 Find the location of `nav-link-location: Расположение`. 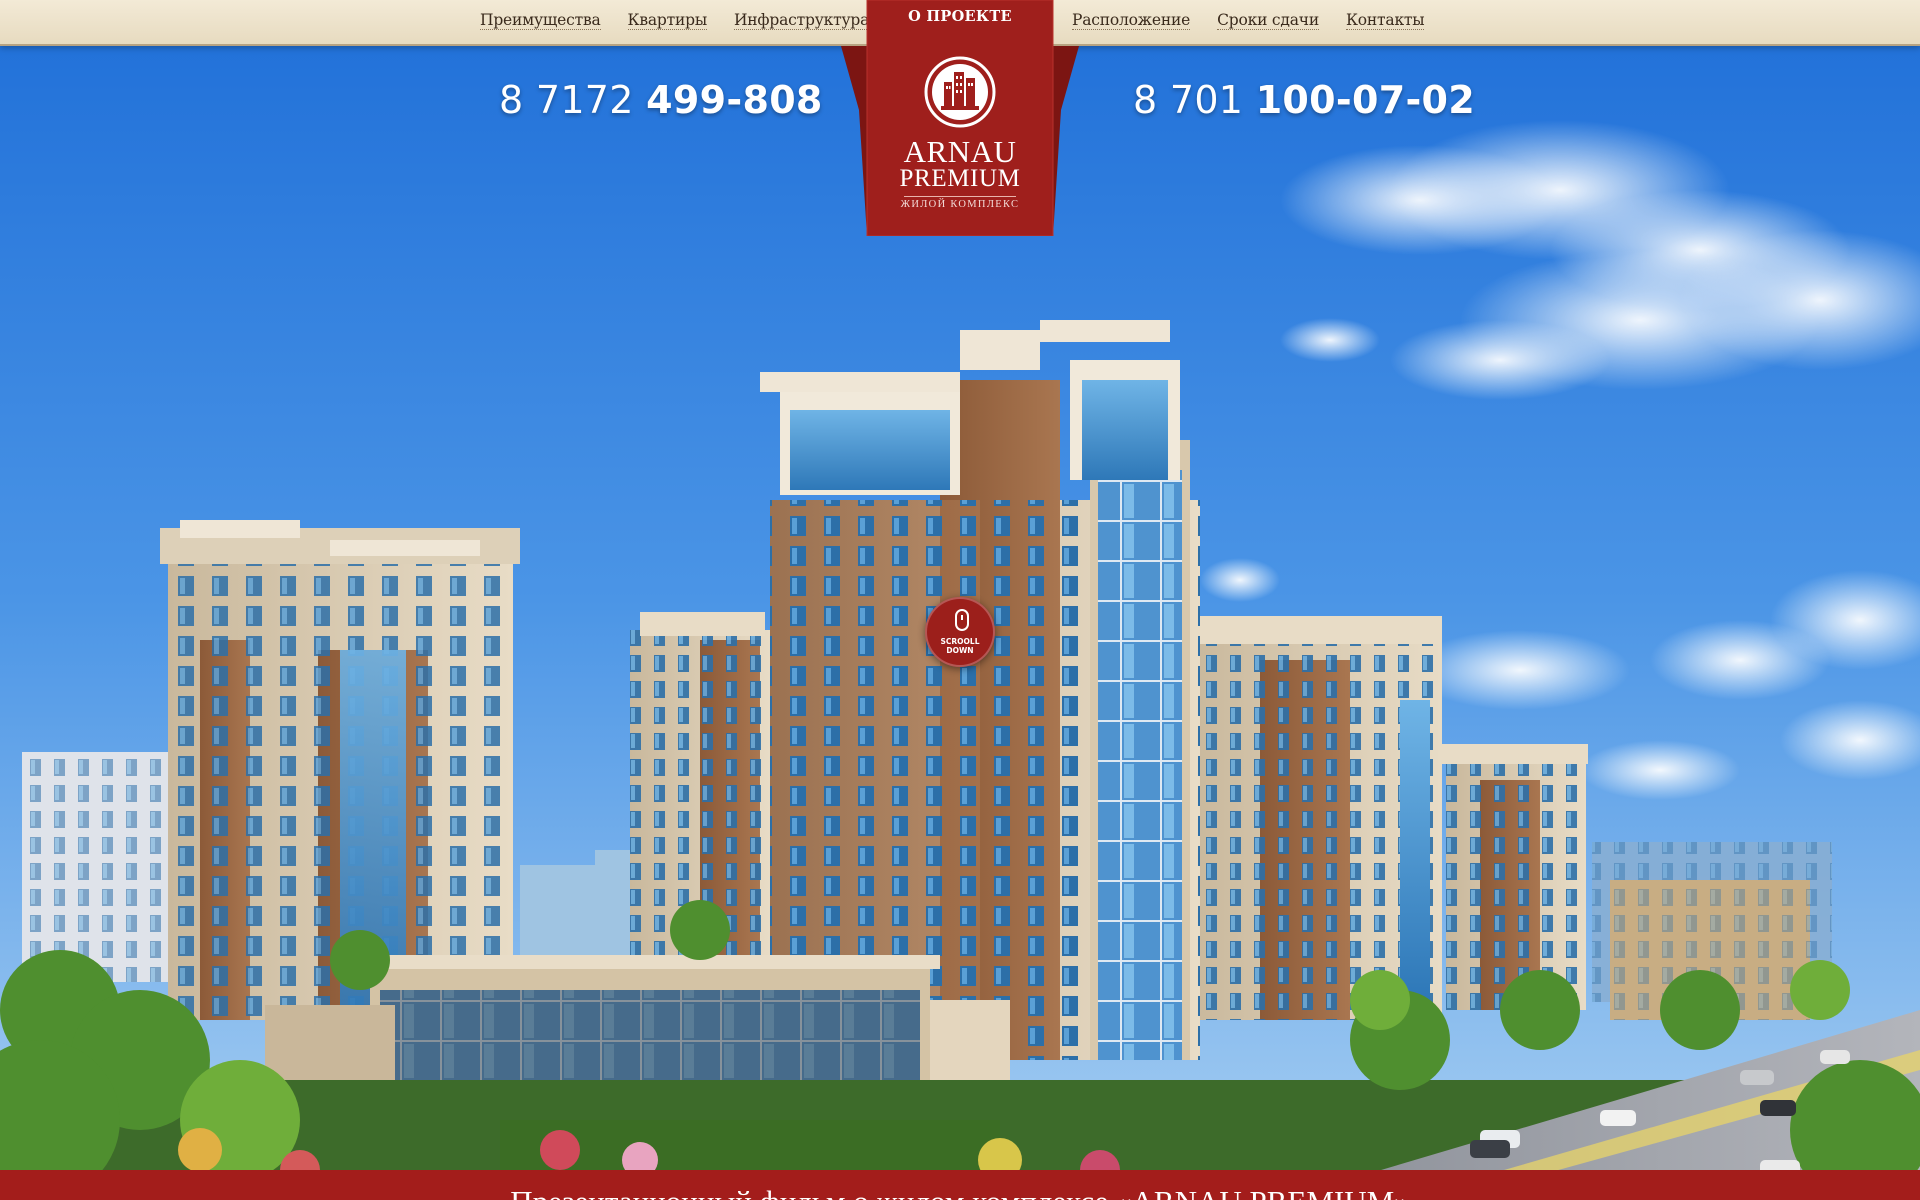

nav-link-location: Расположение is located at coordinates (1131, 20).